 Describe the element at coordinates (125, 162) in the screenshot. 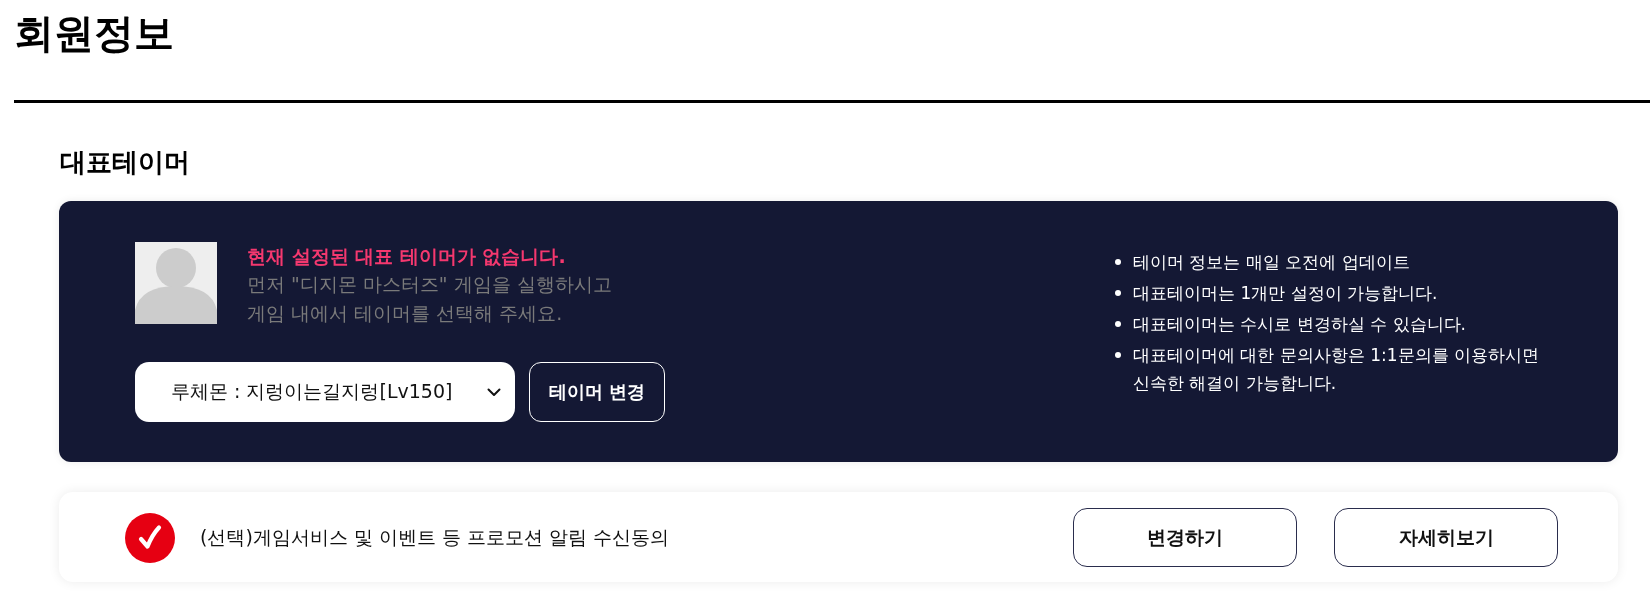

I see `section-heading: 대표테이머` at that location.